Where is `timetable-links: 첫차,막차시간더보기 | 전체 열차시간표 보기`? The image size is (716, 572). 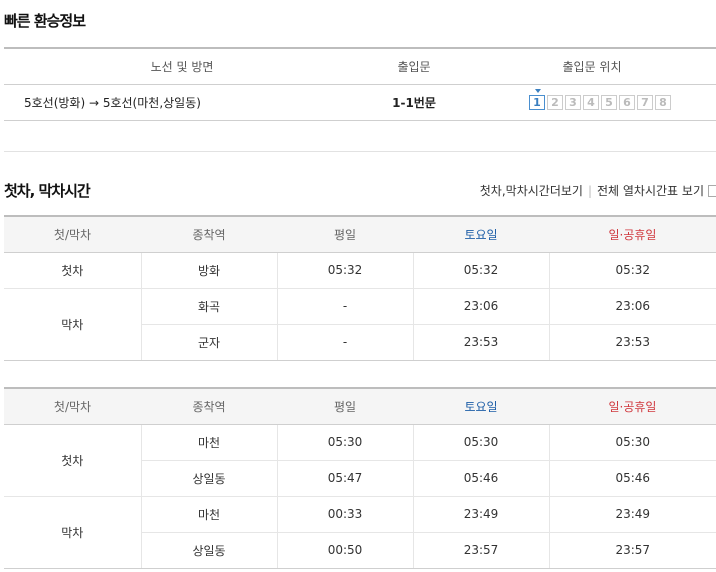
timetable-links: 첫차,막차시간더보기 | 전체 열차시간표 보기 is located at coordinates (598, 190).